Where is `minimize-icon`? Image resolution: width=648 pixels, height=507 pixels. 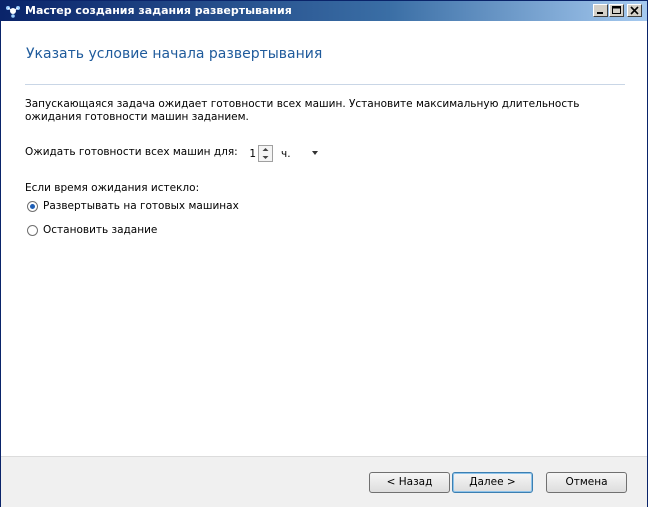
minimize-icon is located at coordinates (600, 13).